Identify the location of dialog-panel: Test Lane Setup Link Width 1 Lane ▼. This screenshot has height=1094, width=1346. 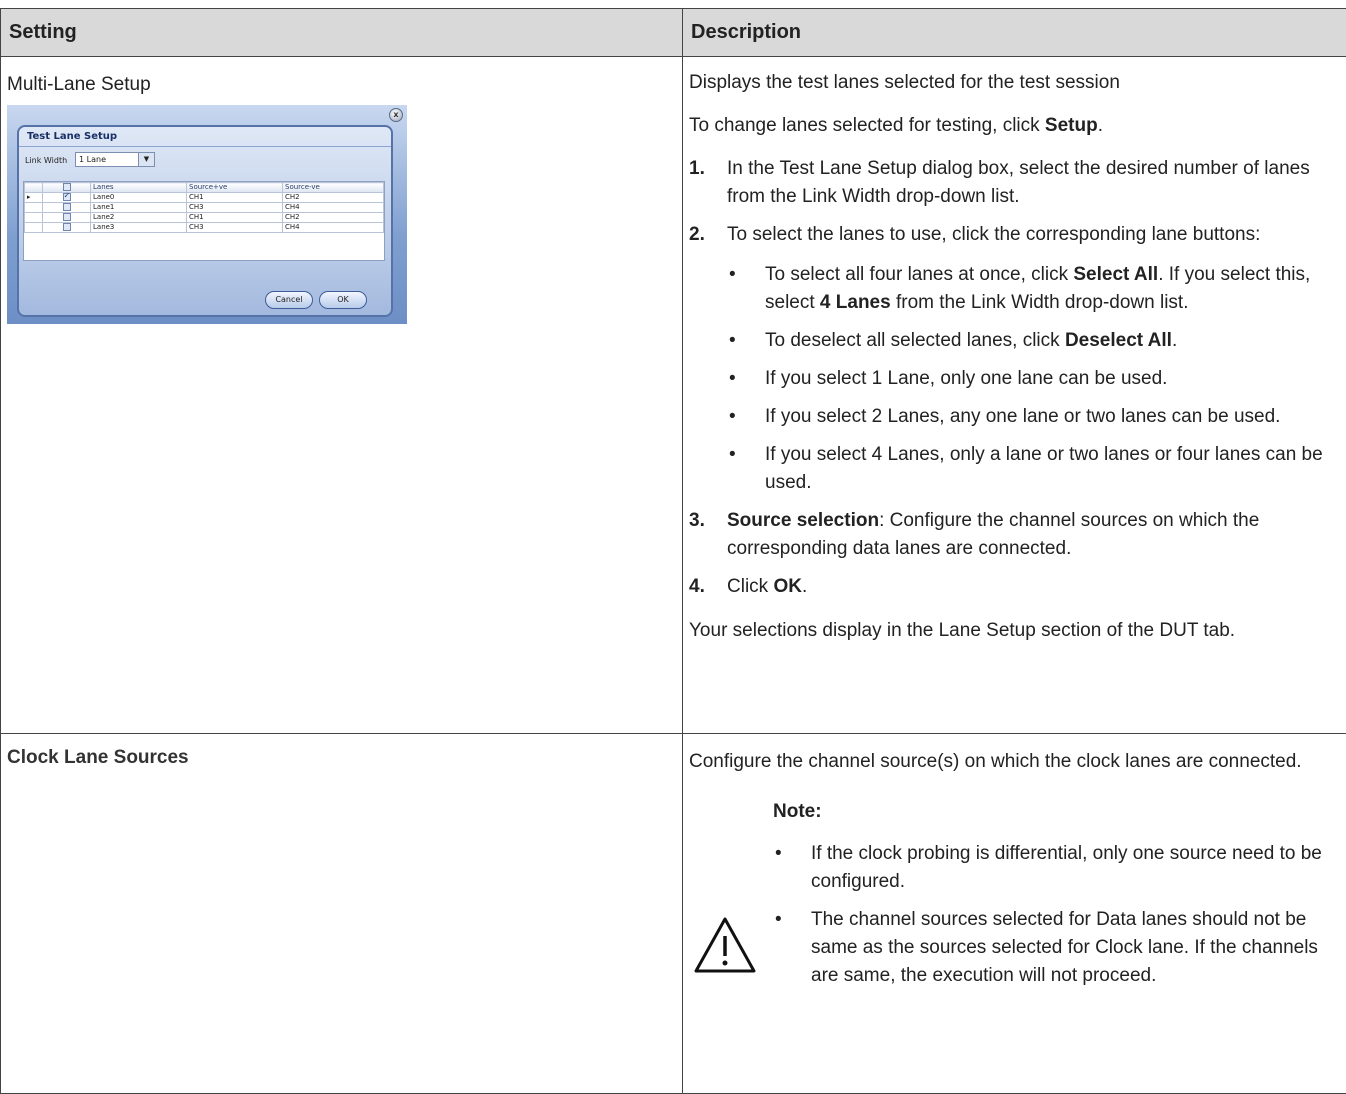
(205, 221).